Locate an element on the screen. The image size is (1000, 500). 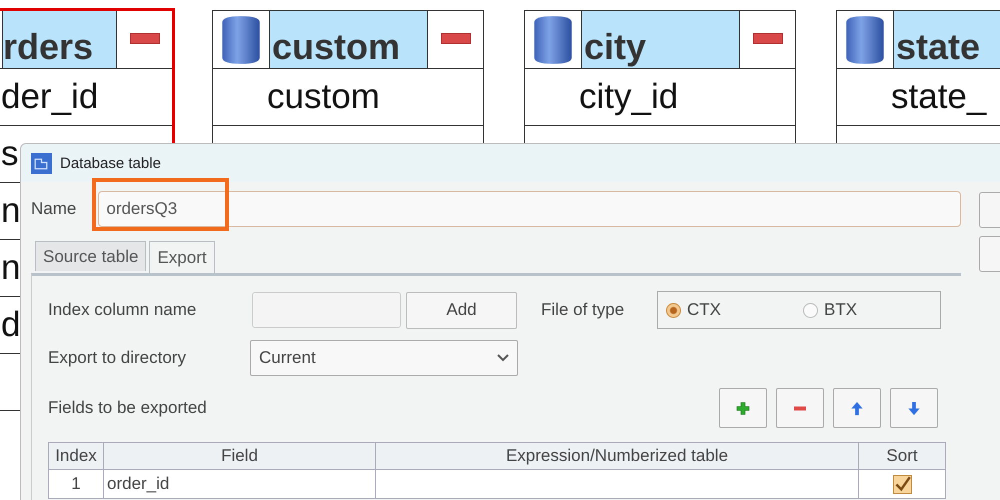
field-name: d is located at coordinates (10, 325).